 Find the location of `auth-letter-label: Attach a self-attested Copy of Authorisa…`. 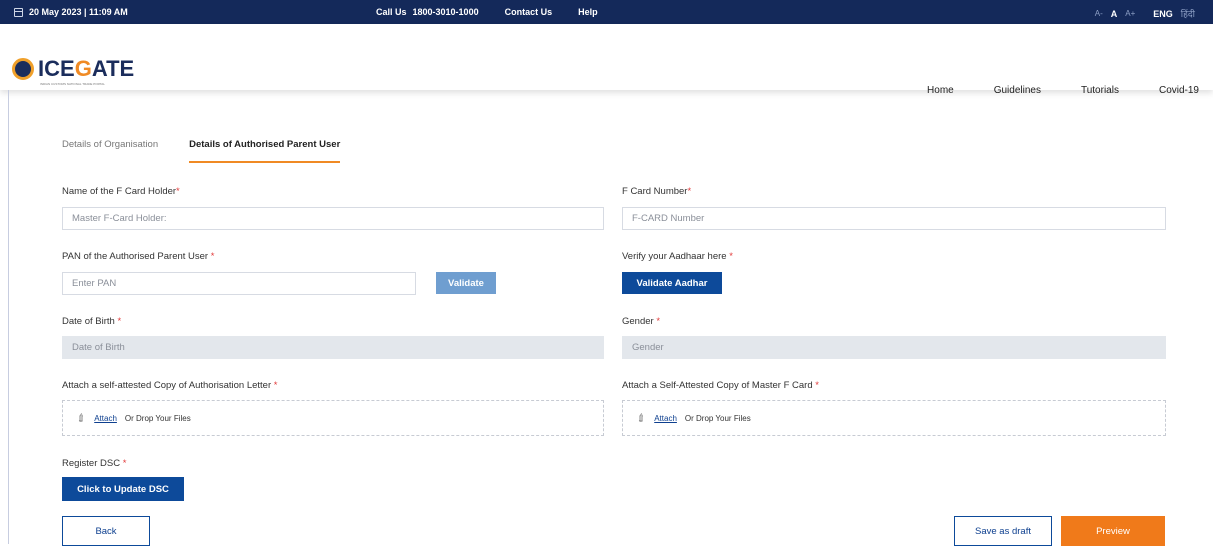

auth-letter-label: Attach a self-attested Copy of Authorisa… is located at coordinates (170, 385).